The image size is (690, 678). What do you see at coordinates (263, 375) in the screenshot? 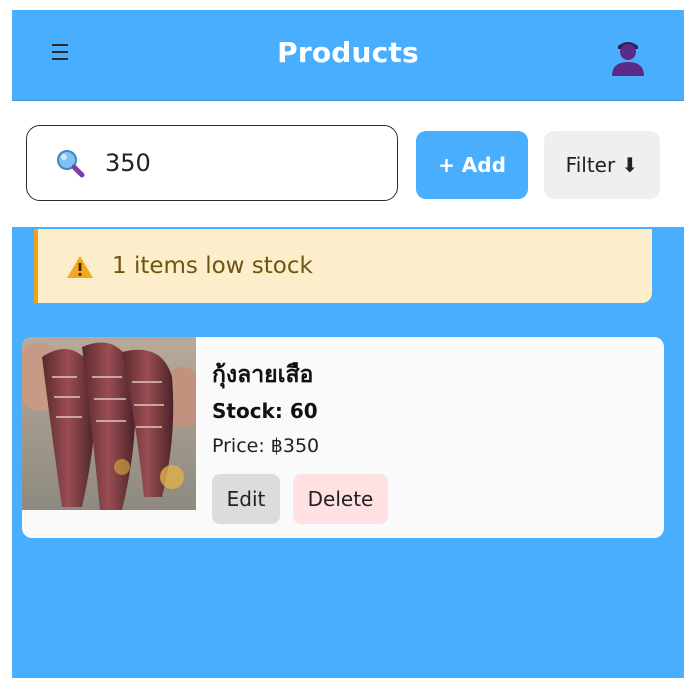
I see `product-name: กุ้งลายเสือ` at bounding box center [263, 375].